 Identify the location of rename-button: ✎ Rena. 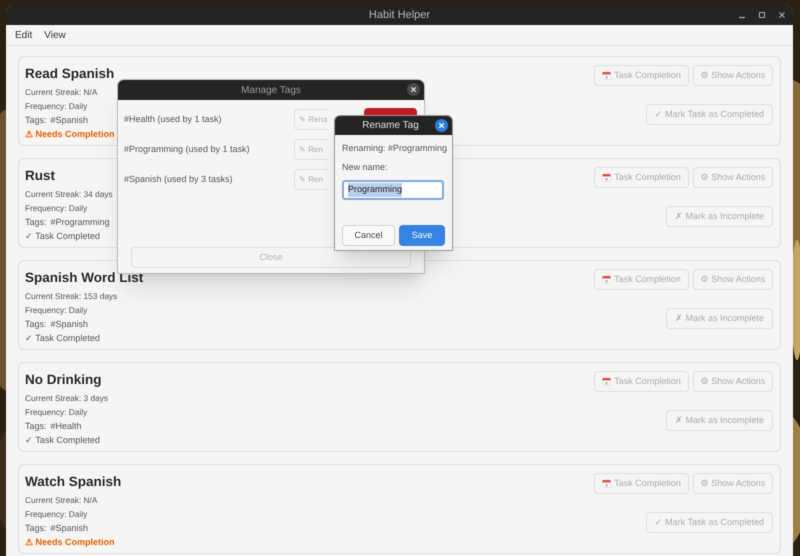
(311, 119).